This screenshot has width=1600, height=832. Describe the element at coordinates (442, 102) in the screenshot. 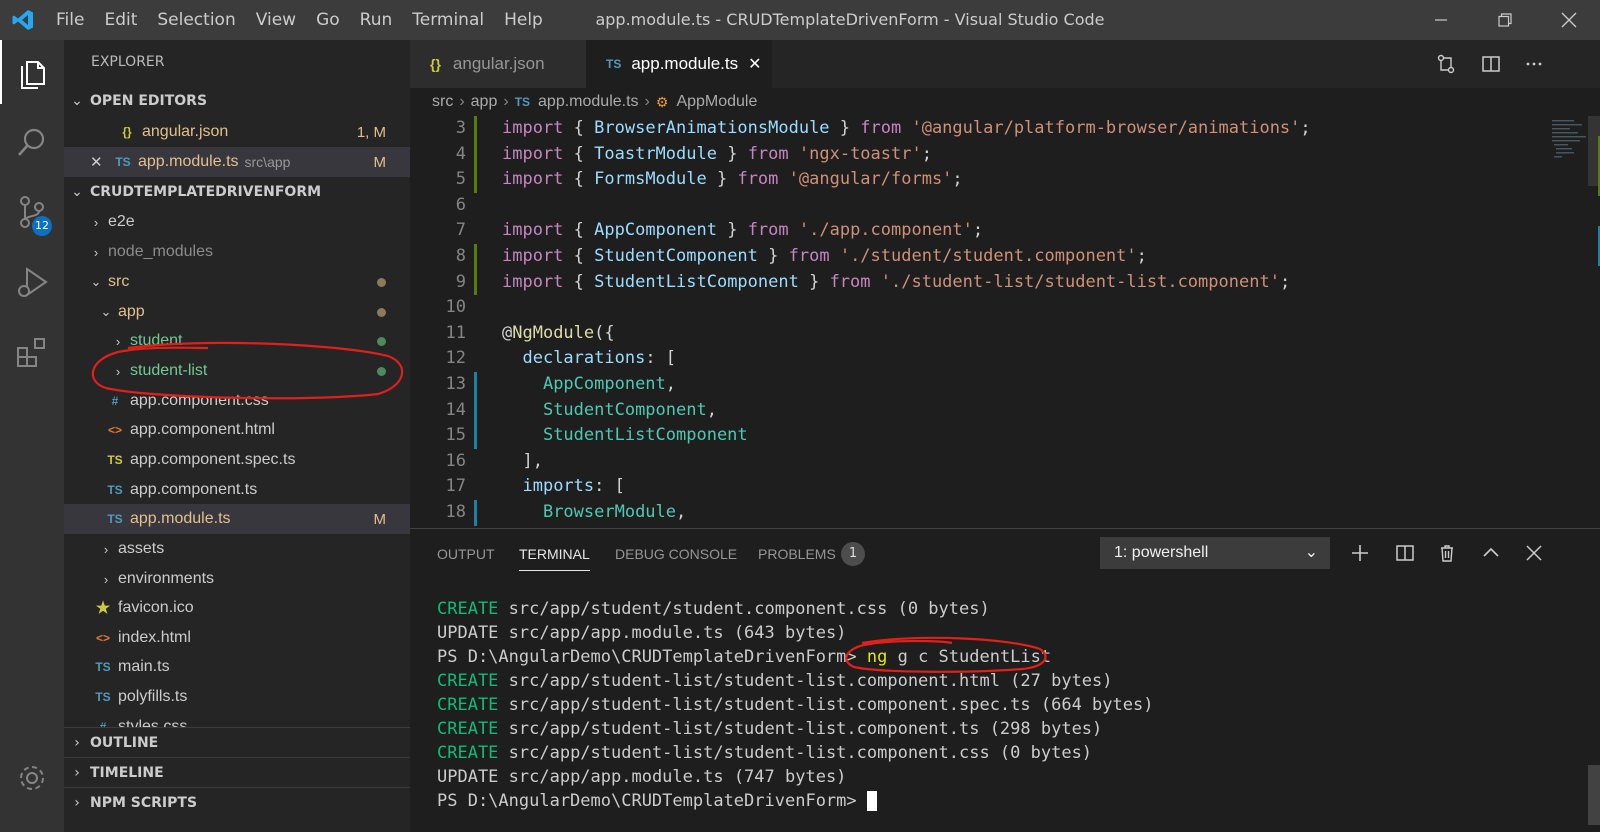

I see `breadcrumb-src: src` at that location.